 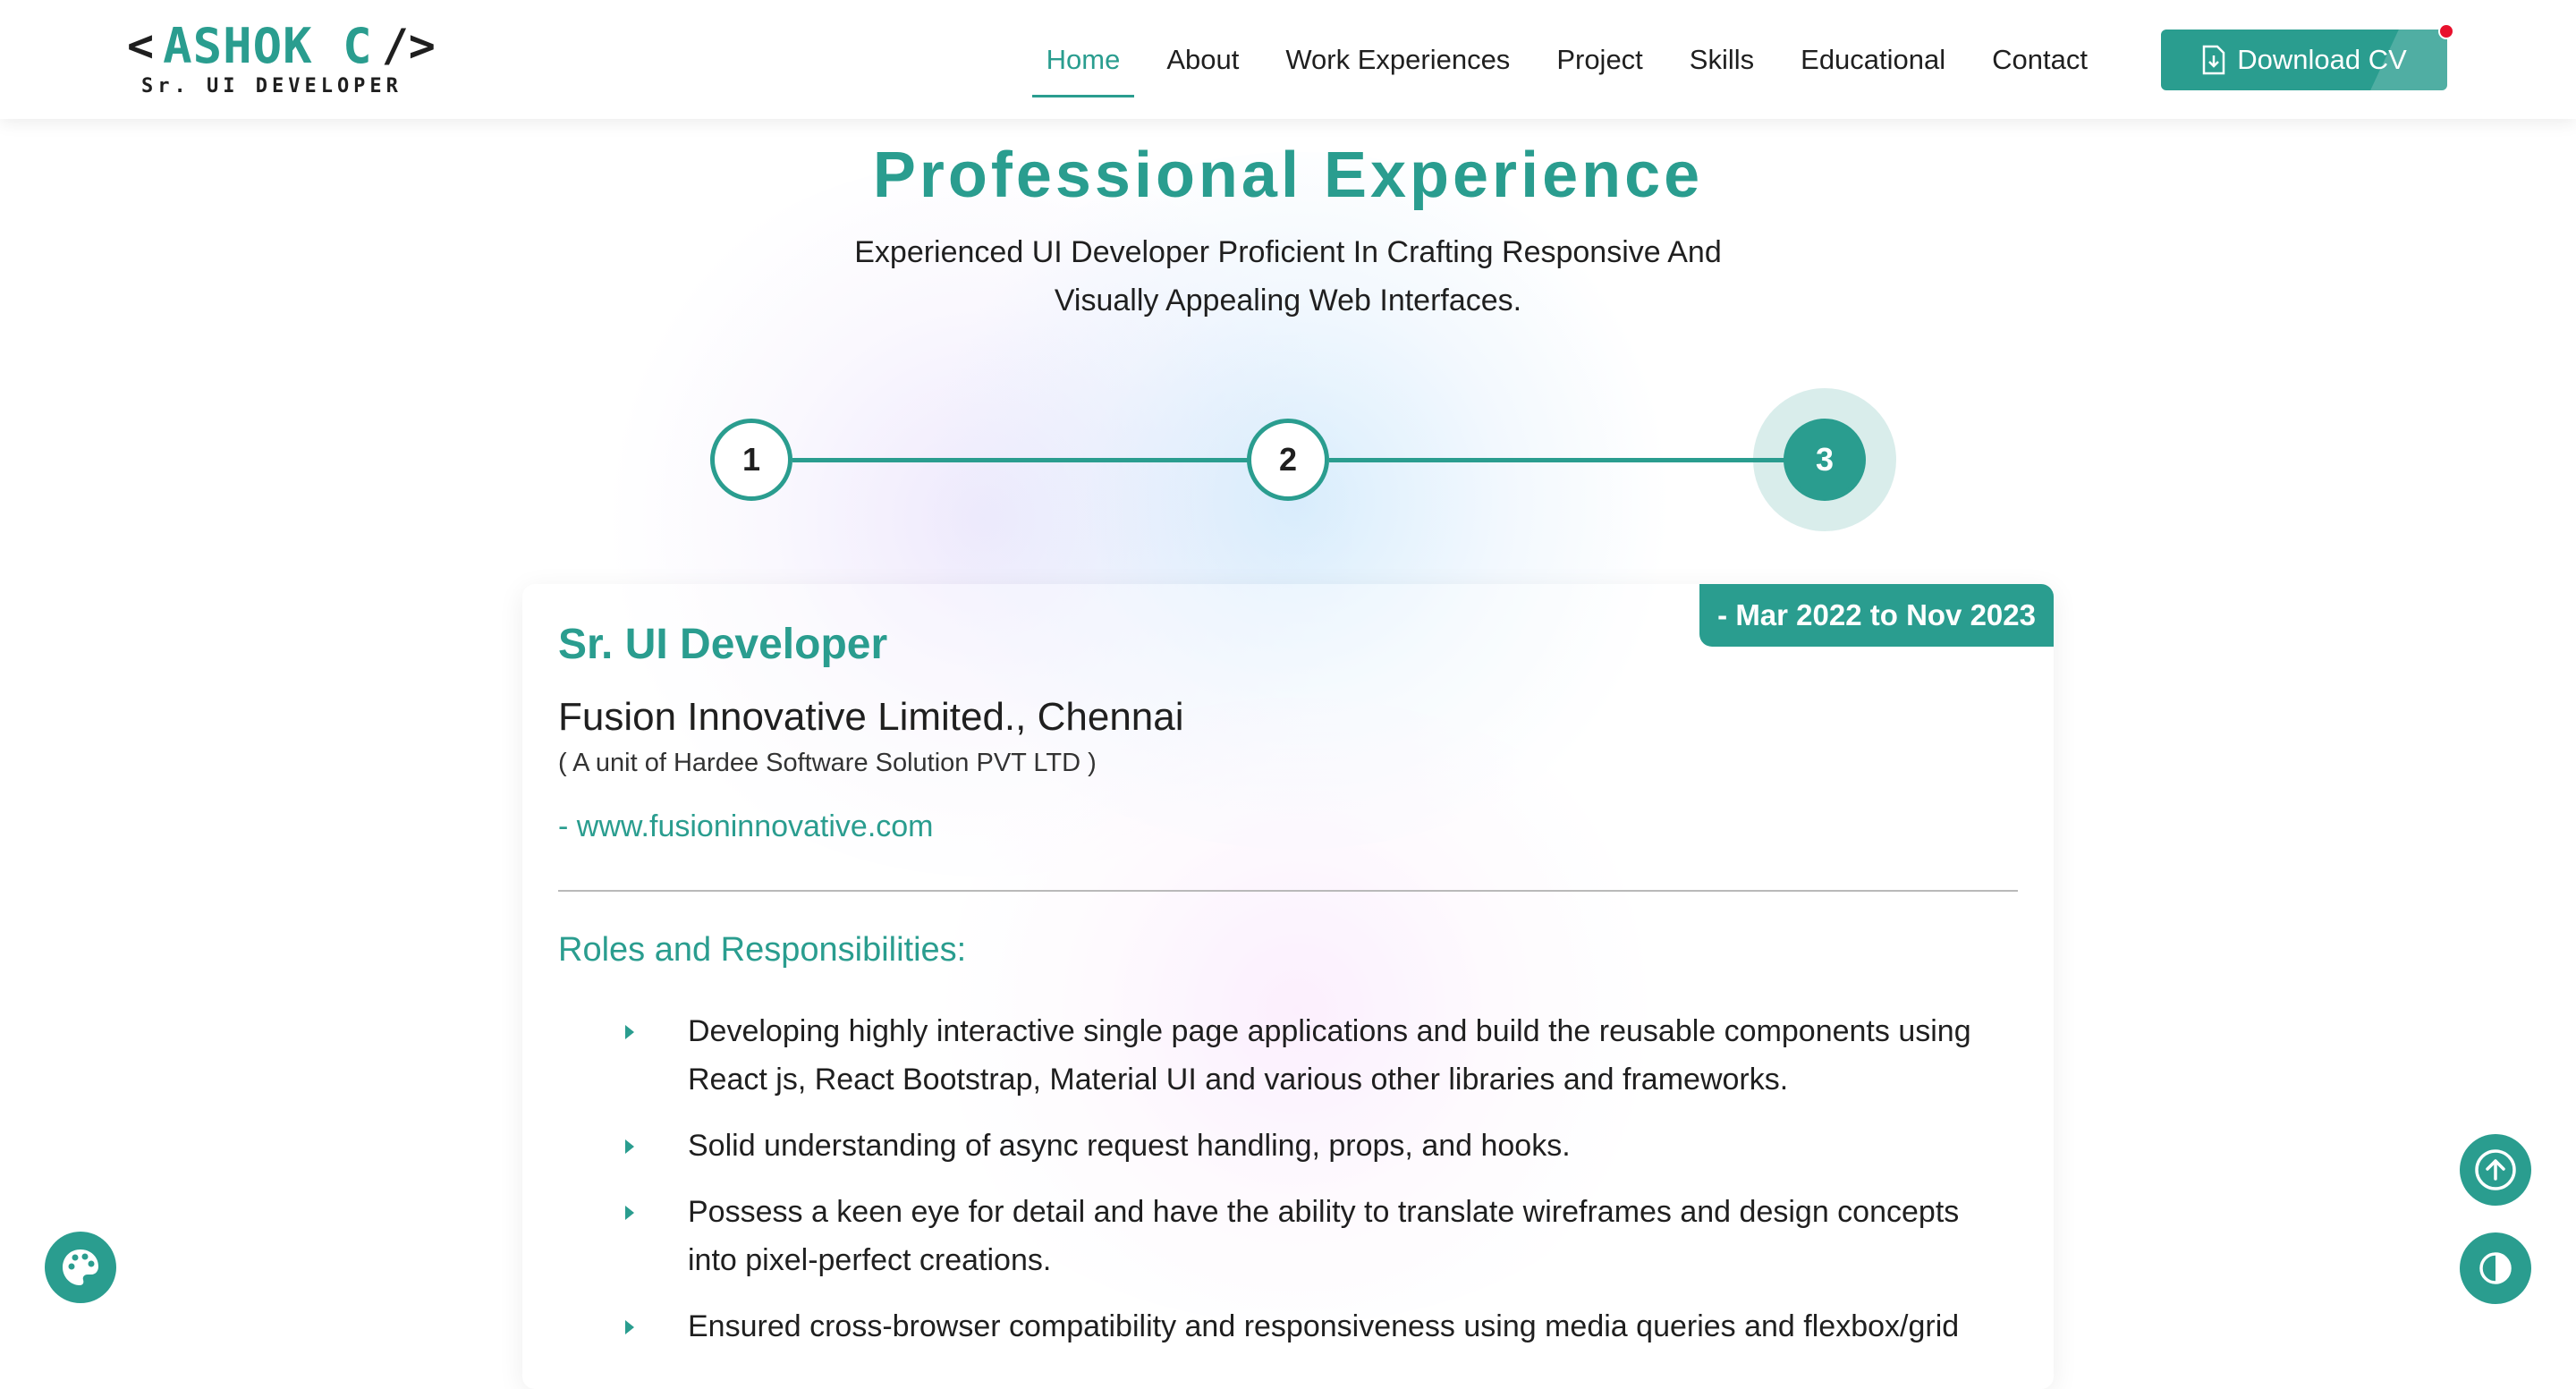 What do you see at coordinates (2213, 60) in the screenshot?
I see `file-download-icon` at bounding box center [2213, 60].